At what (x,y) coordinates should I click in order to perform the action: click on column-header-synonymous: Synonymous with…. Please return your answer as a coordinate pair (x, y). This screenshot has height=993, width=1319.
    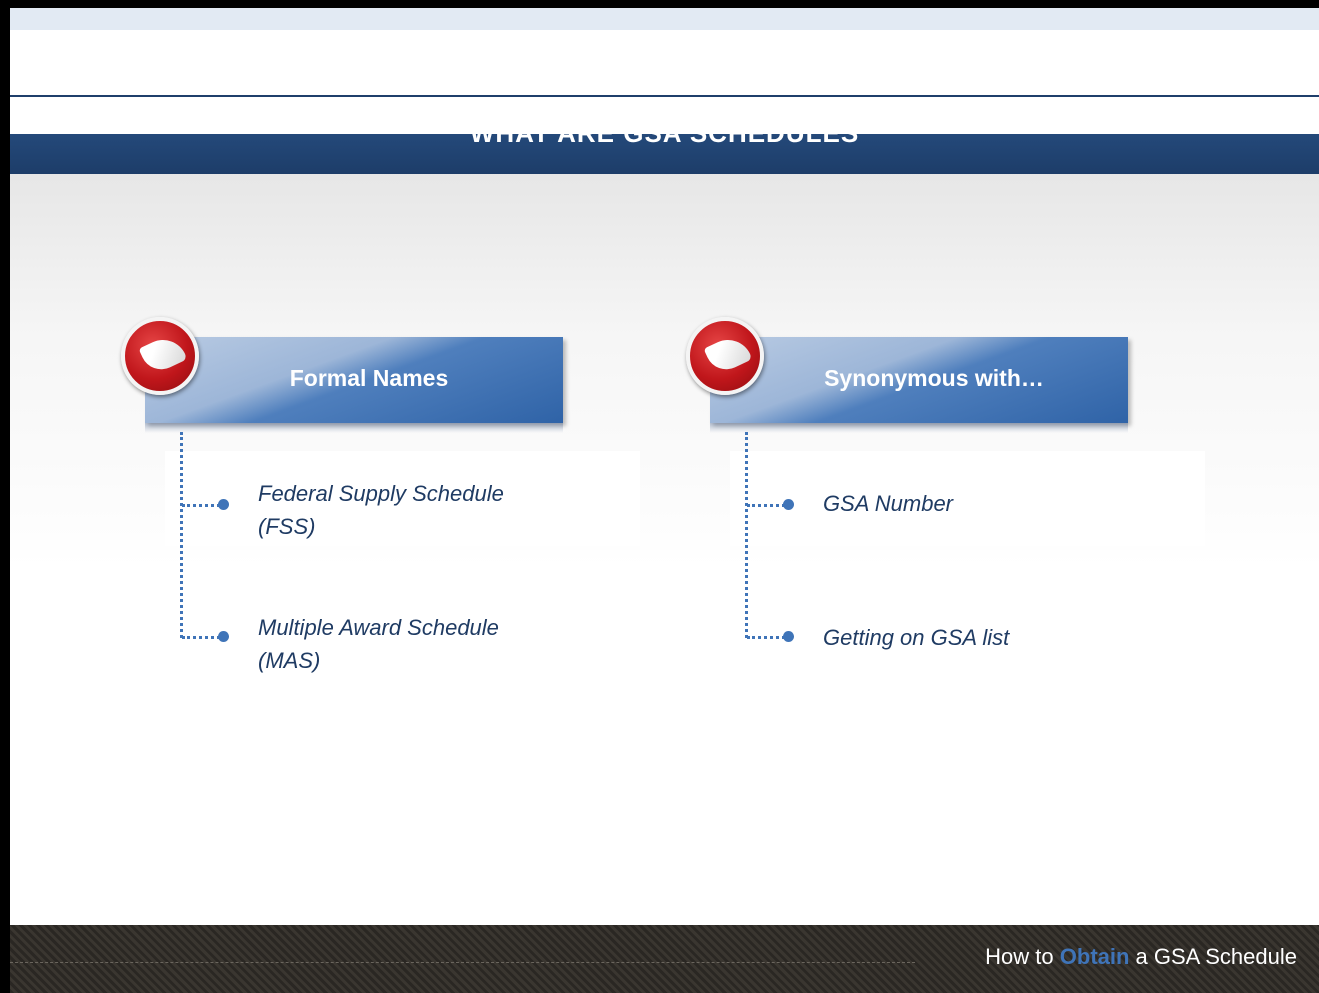
    Looking at the image, I should click on (919, 385).